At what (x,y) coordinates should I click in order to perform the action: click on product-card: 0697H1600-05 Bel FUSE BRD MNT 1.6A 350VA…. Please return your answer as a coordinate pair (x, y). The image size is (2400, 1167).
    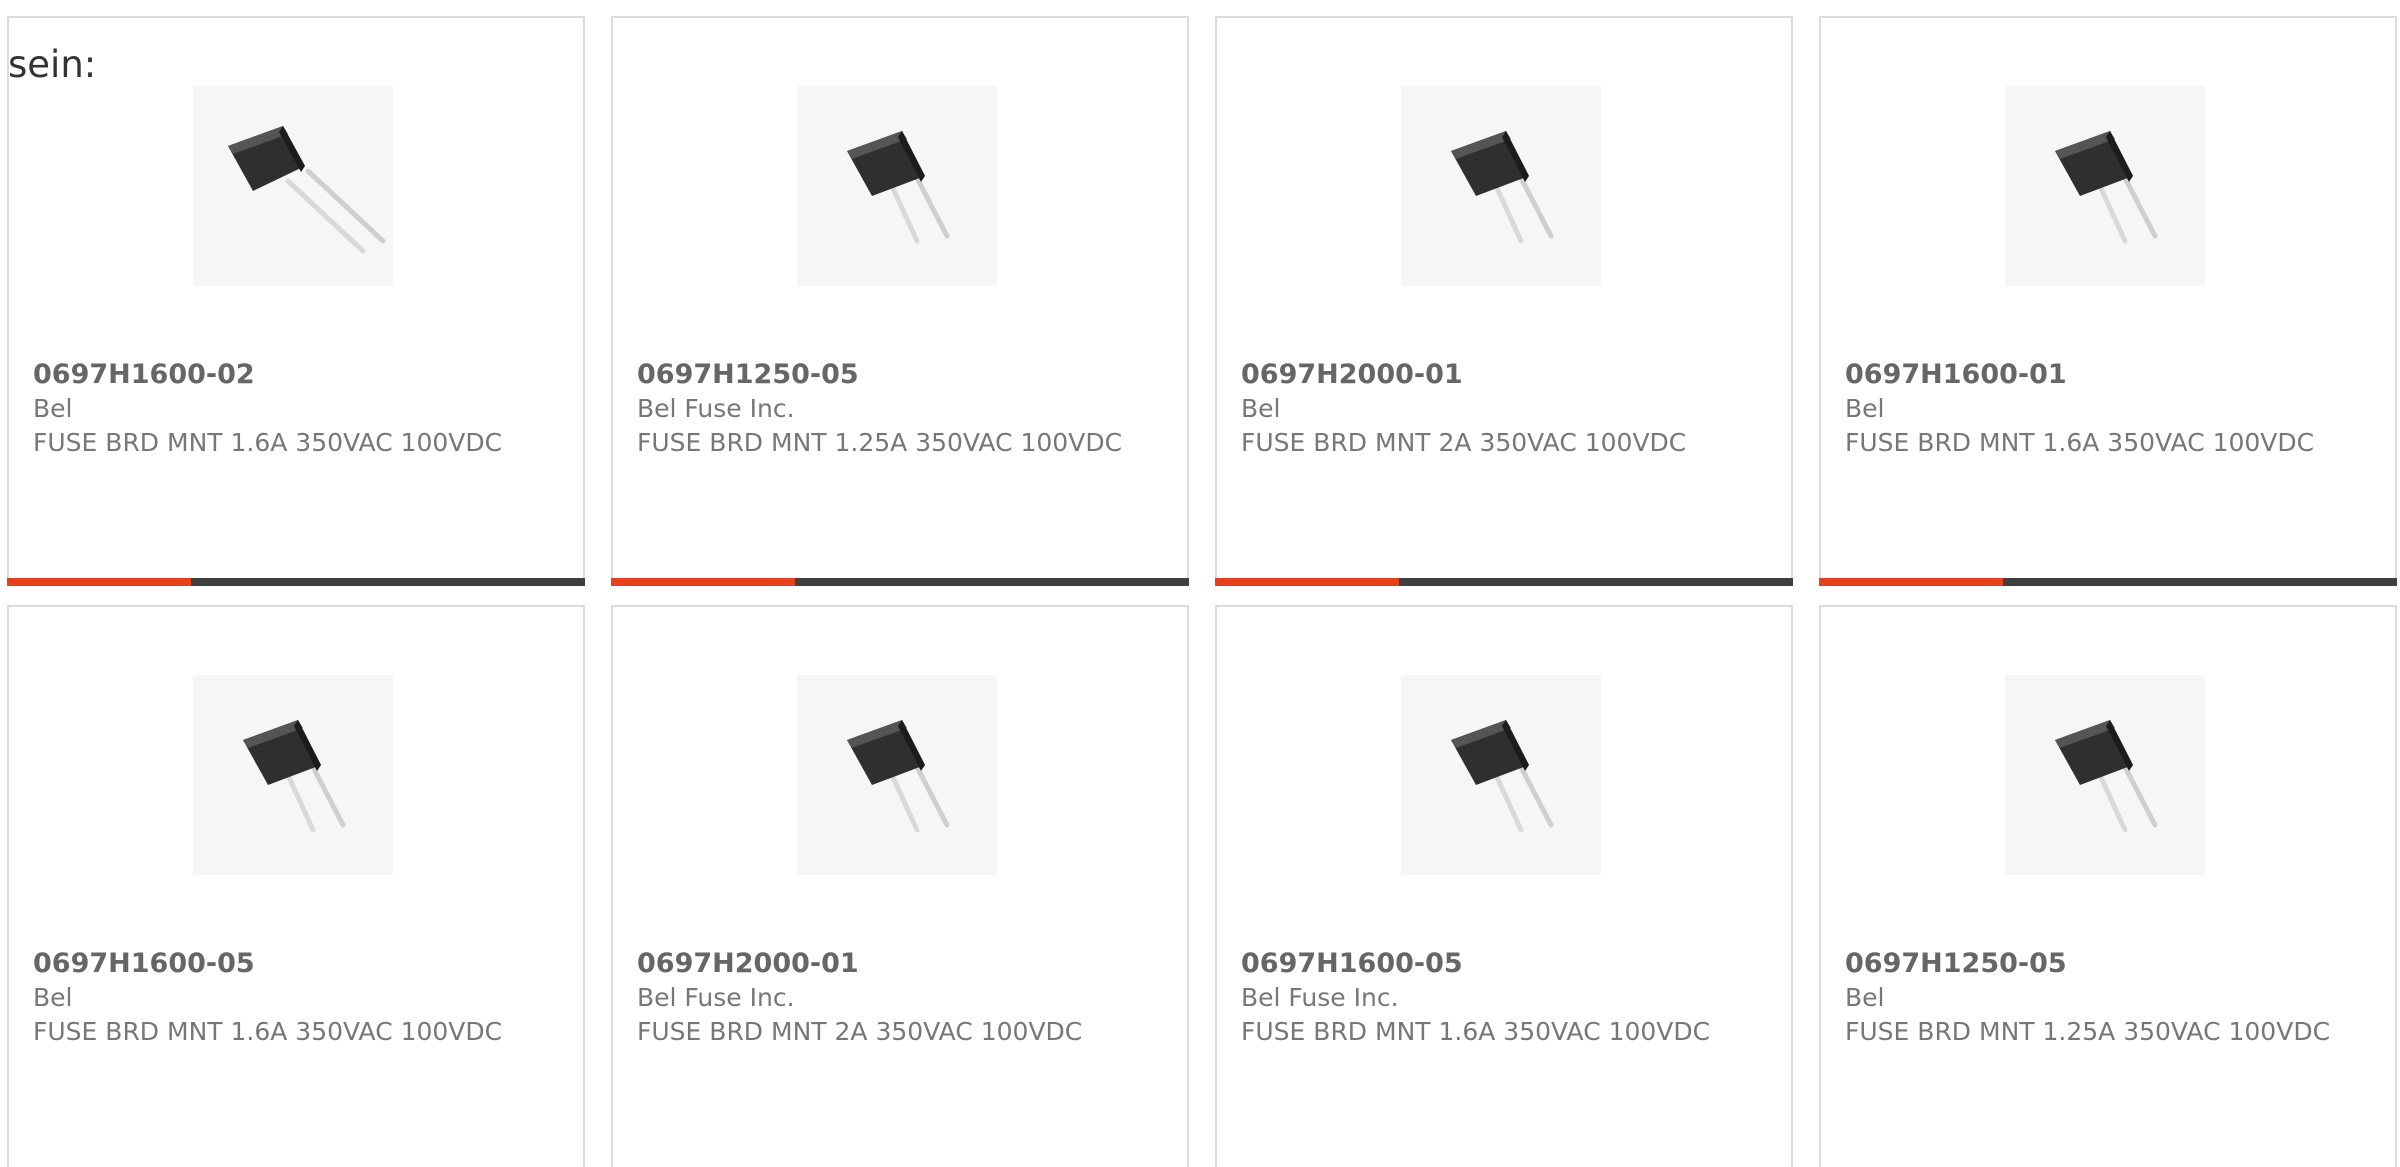
    Looking at the image, I should click on (296, 886).